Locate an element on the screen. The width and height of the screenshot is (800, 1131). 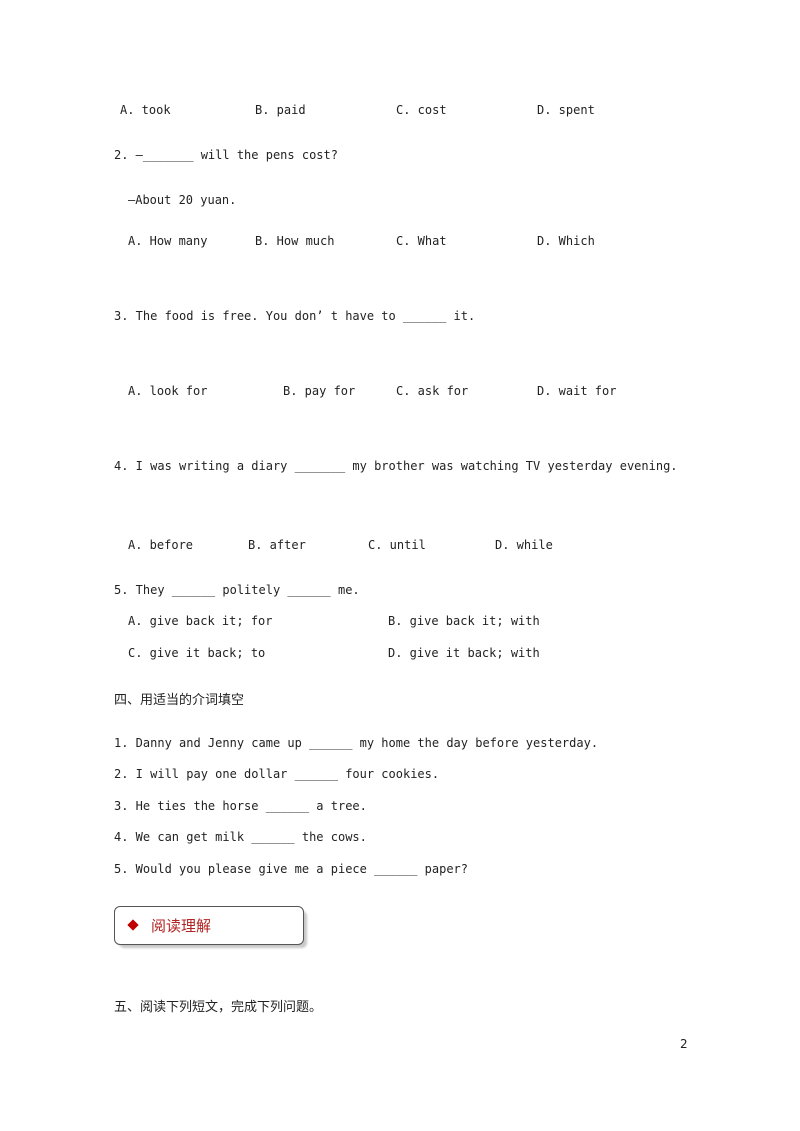
q4-option-b: B. after is located at coordinates (277, 545).